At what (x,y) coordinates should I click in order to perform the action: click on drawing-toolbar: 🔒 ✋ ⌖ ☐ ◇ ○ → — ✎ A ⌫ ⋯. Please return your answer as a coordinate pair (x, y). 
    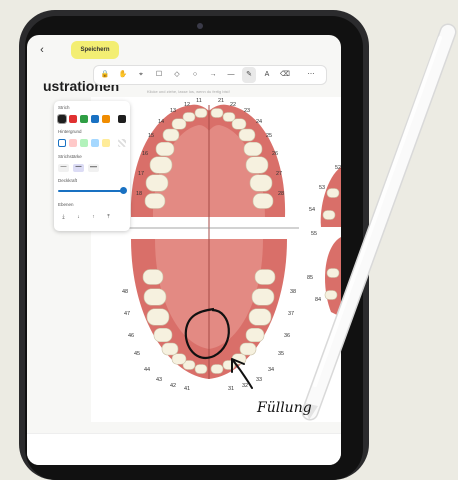
    Looking at the image, I should click on (210, 75).